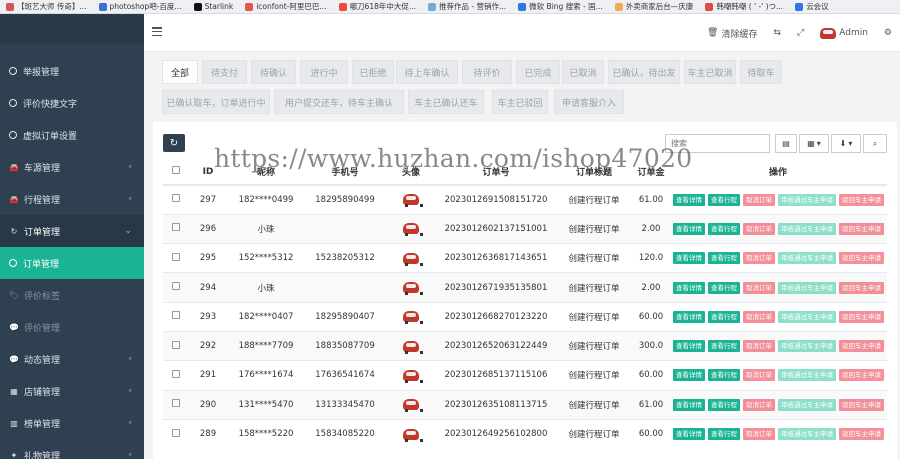  Describe the element at coordinates (72, 391) in the screenshot. I see `sidebar-item-store: ▦ 店铺管理 ‹` at that location.